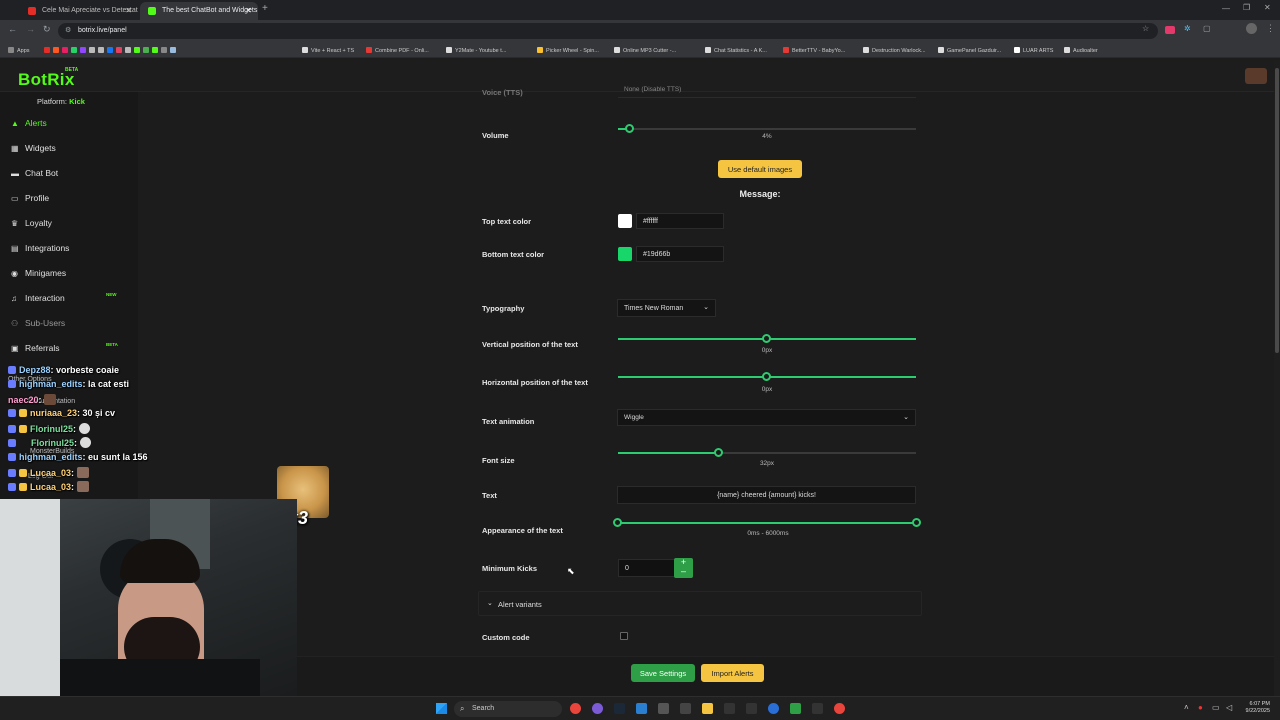 The height and width of the screenshot is (720, 1280). I want to click on appearance-value: 0ms - 6000ms, so click(768, 533).